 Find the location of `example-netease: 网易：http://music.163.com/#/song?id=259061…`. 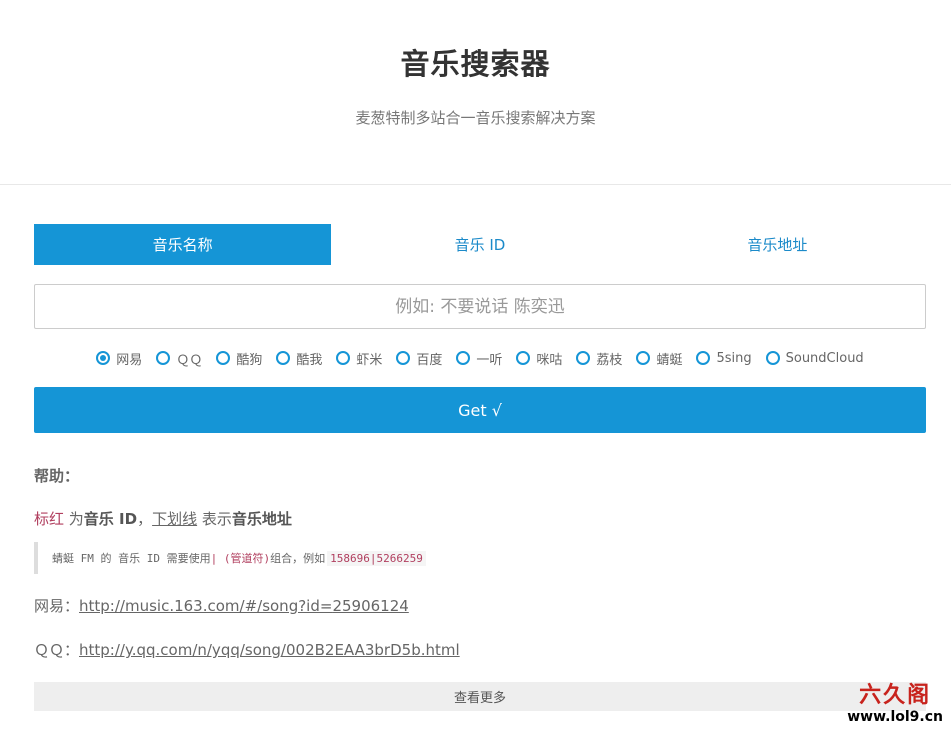

example-netease: 网易：http://music.163.com/#/song?id=259061… is located at coordinates (480, 606).